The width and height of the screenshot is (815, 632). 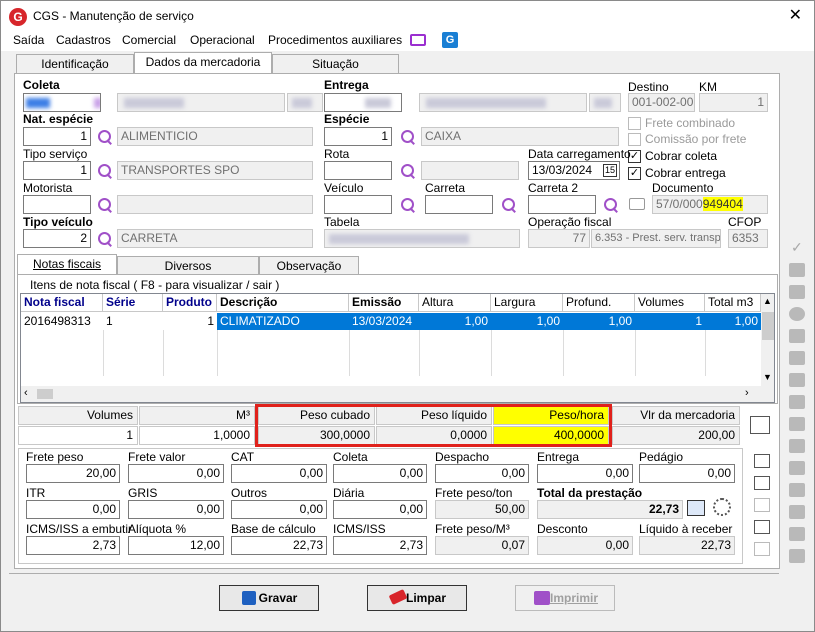 What do you see at coordinates (279, 545) in the screenshot?
I see `base-calculo-field: 22,73` at bounding box center [279, 545].